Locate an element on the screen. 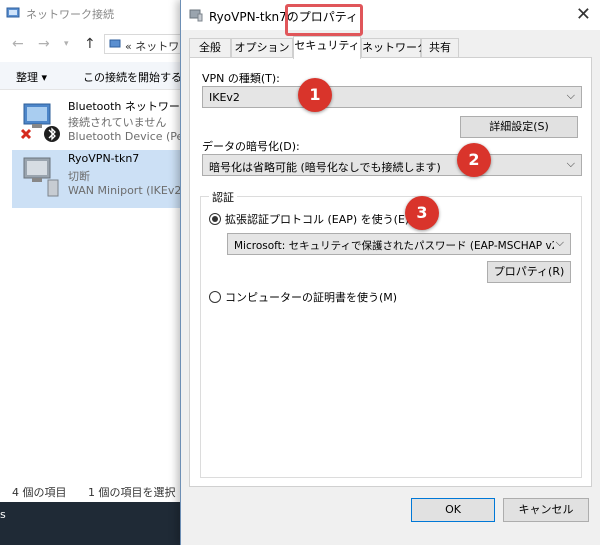 This screenshot has width=600, height=545. ok-button: OK is located at coordinates (453, 510).